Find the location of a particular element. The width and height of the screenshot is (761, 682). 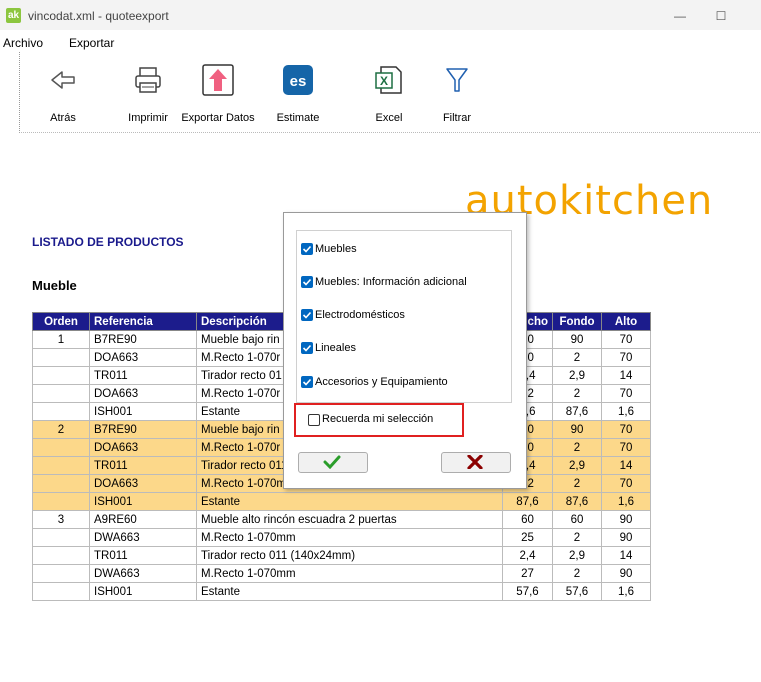

table-row: ISH001 Estante 87,6 87,6 1,6 is located at coordinates (341, 501).